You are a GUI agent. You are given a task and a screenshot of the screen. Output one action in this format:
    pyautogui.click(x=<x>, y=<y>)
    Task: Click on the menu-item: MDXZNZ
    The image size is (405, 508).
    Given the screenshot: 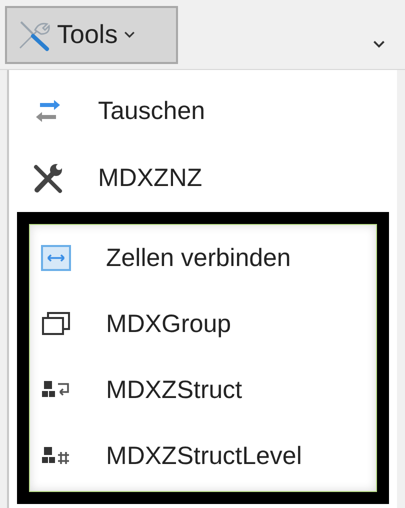 What is the action you would take?
    pyautogui.click(x=214, y=178)
    